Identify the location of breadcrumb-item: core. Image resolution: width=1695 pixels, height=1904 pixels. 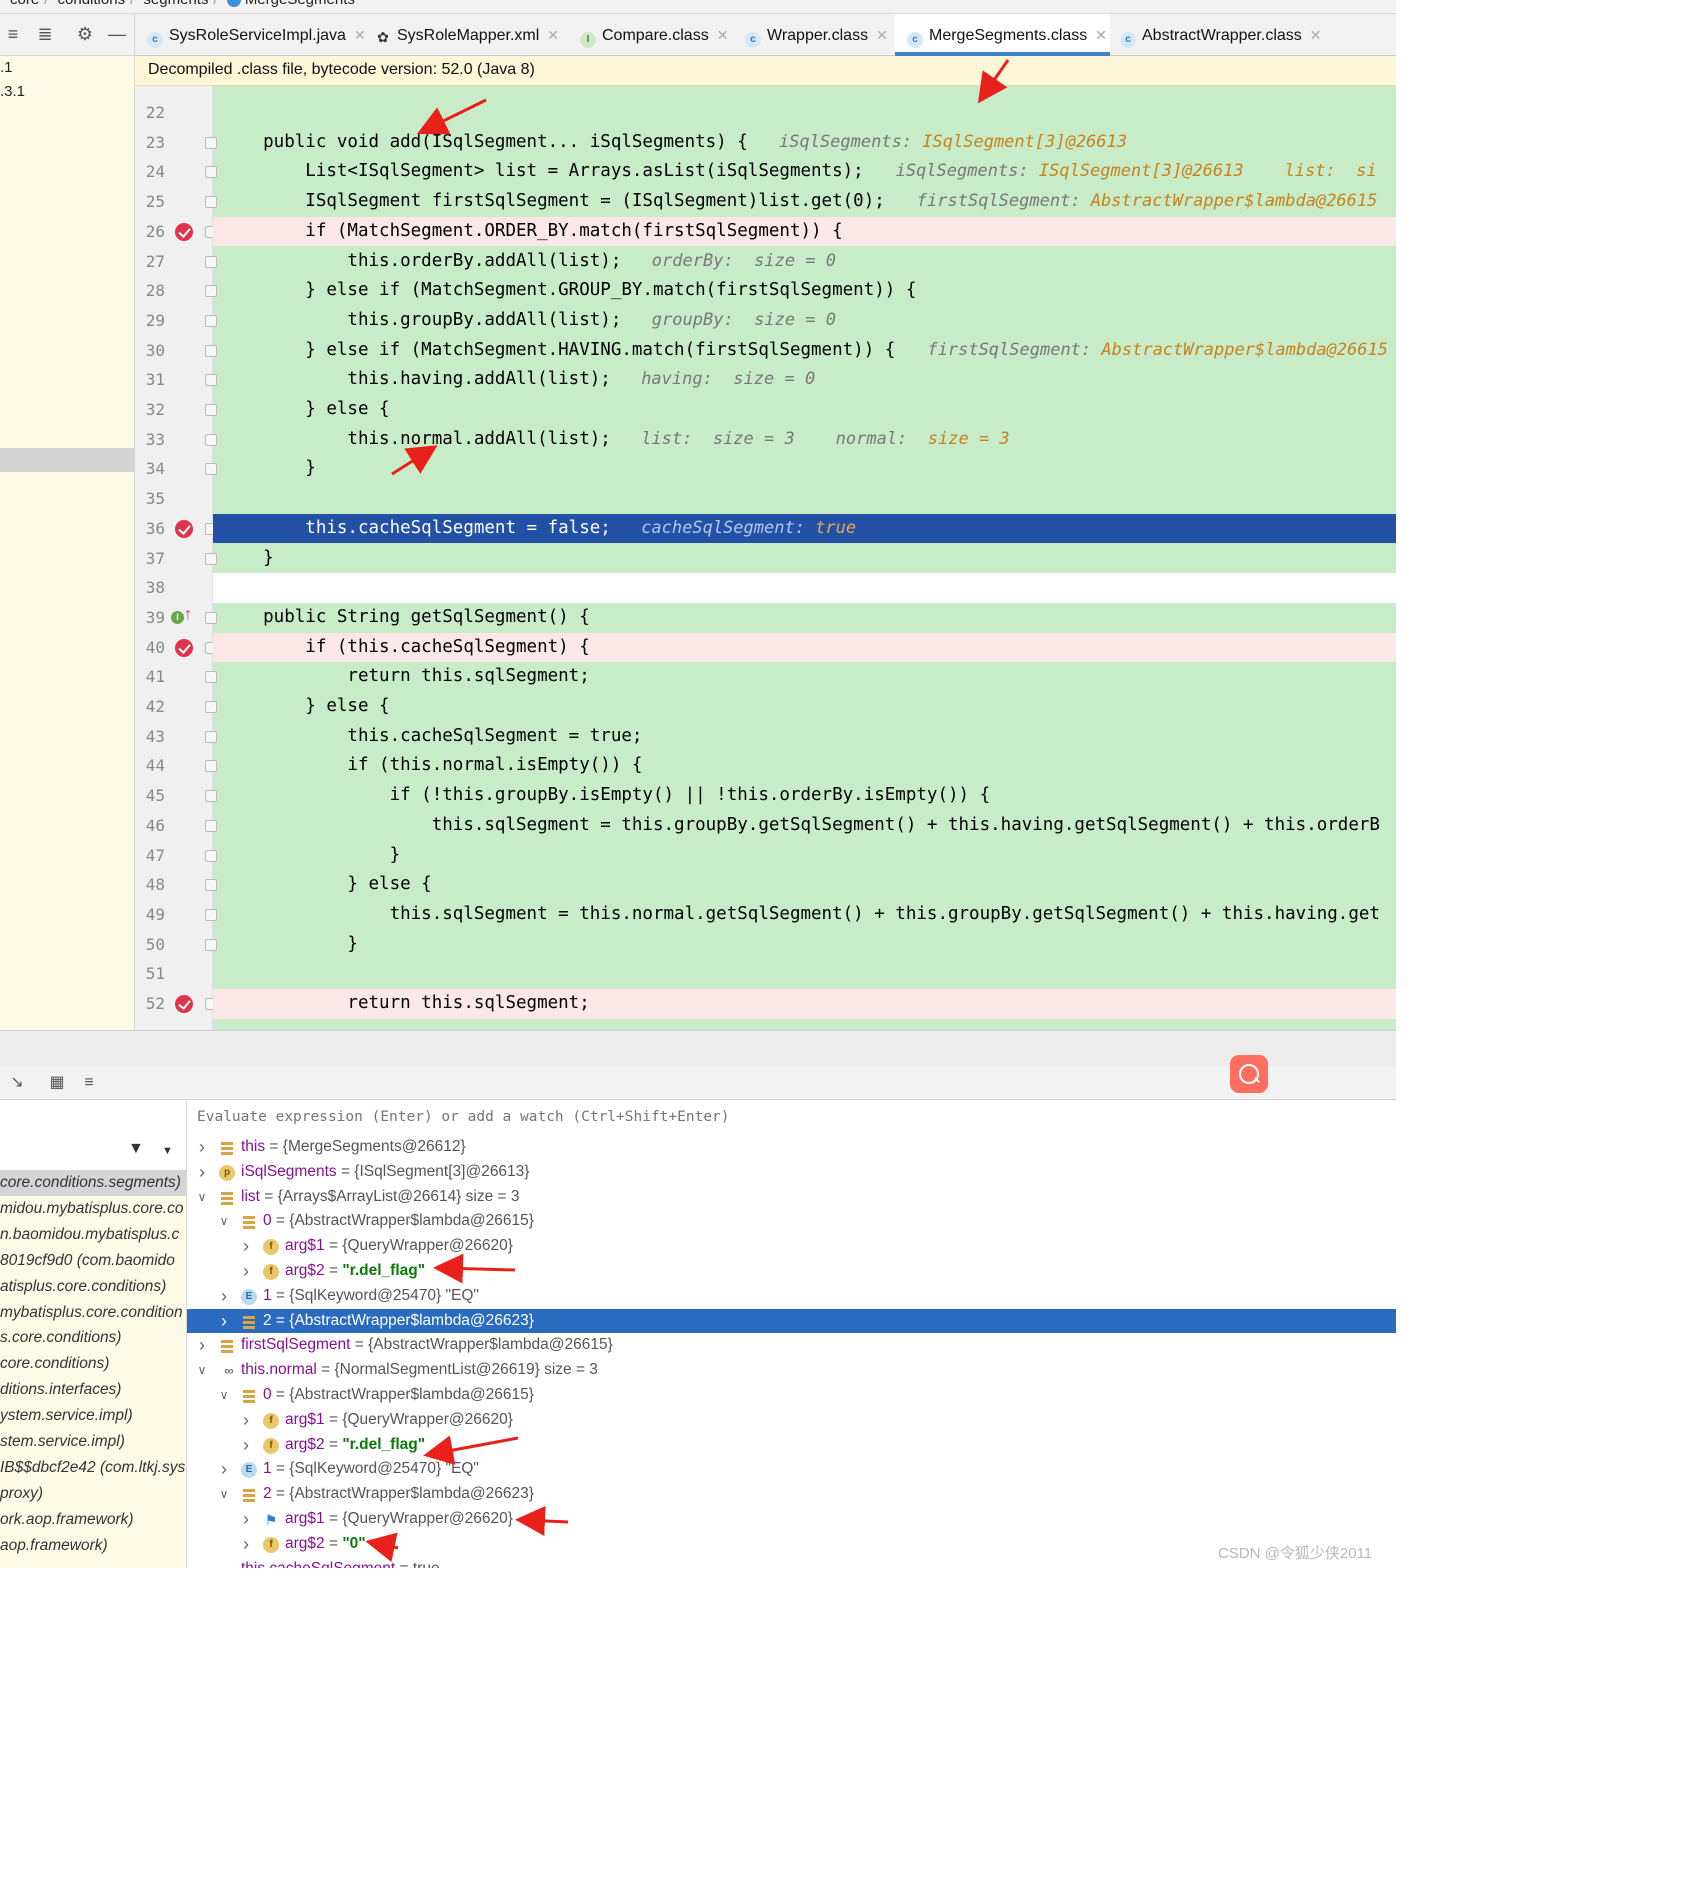
(24, 4).